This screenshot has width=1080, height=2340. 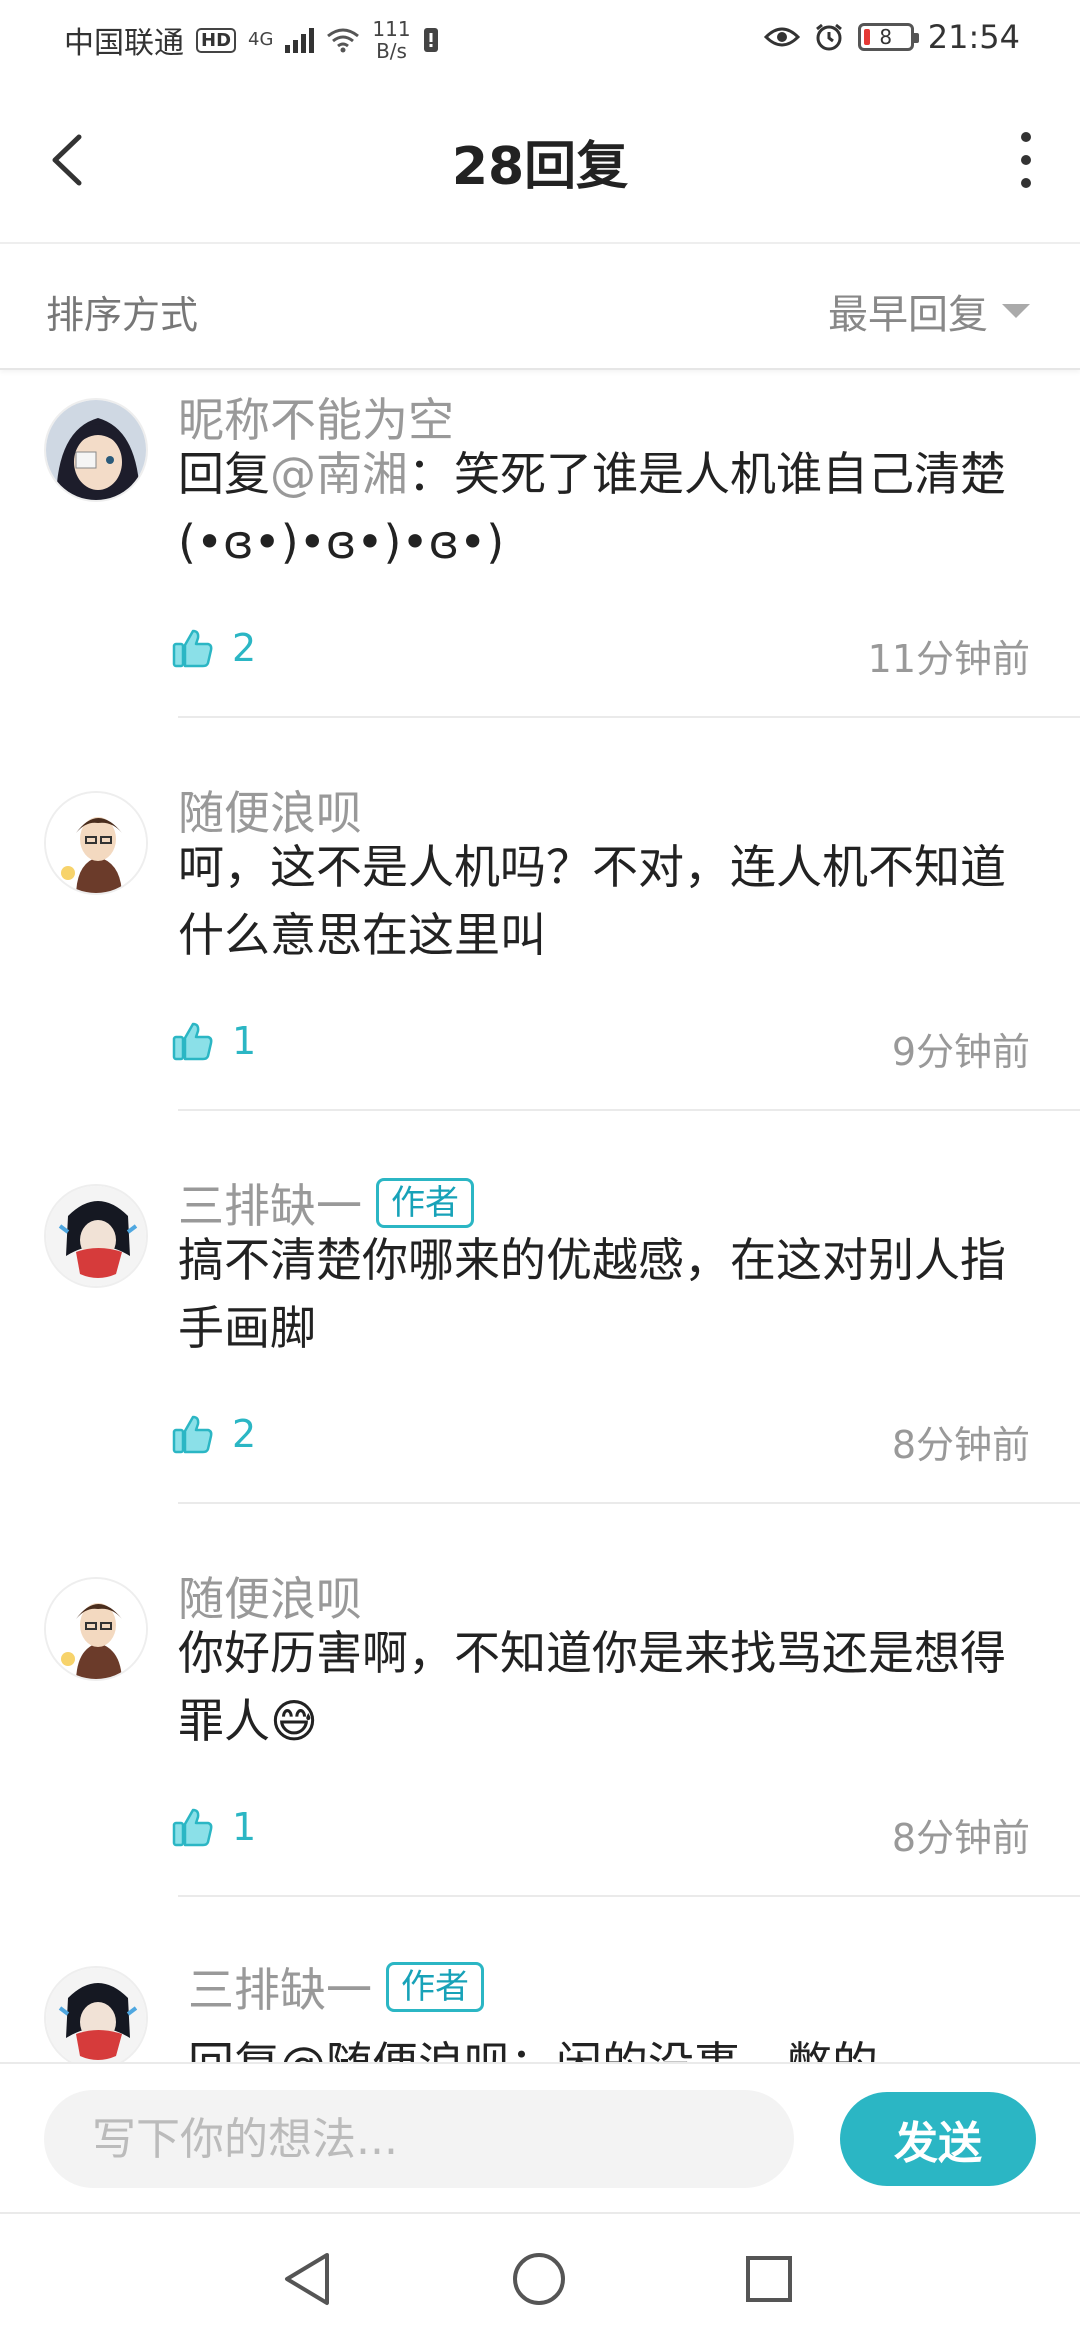 What do you see at coordinates (540, 2003) in the screenshot?
I see `comment-item: 三排缺一 作者 回复@随便浪呗：闲的没事，憋的` at bounding box center [540, 2003].